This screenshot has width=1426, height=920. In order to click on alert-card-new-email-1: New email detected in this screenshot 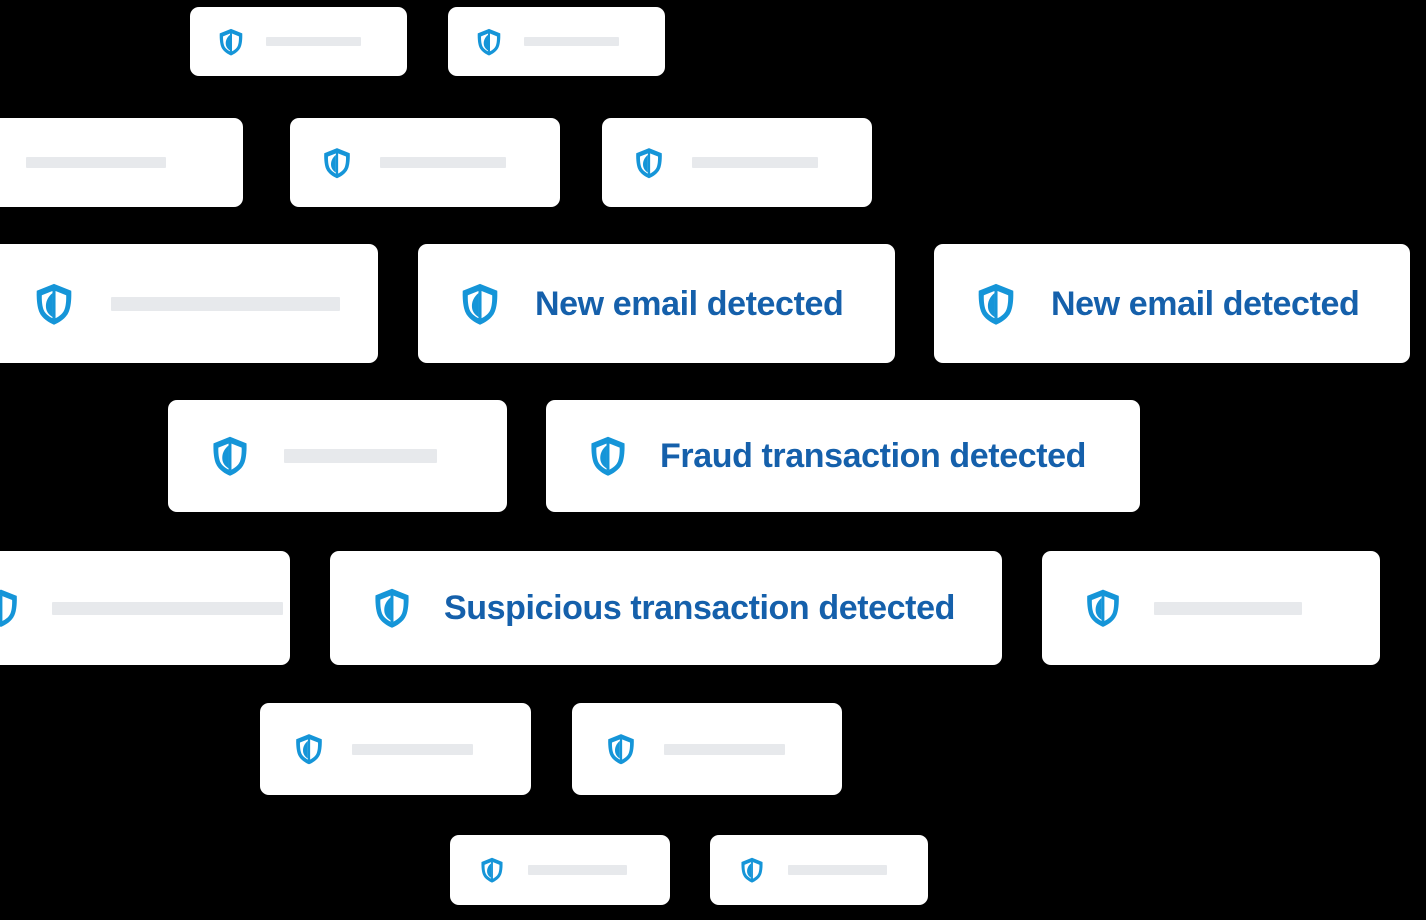, I will do `click(656, 303)`.